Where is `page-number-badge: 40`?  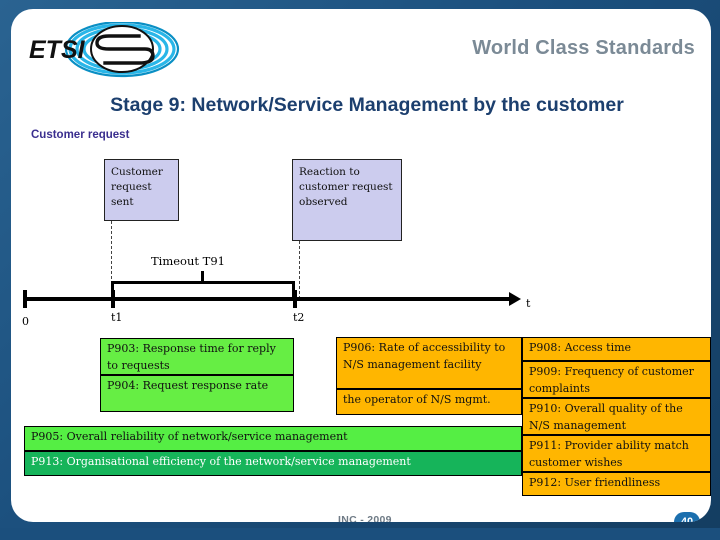
page-number-badge: 40 is located at coordinates (687, 517).